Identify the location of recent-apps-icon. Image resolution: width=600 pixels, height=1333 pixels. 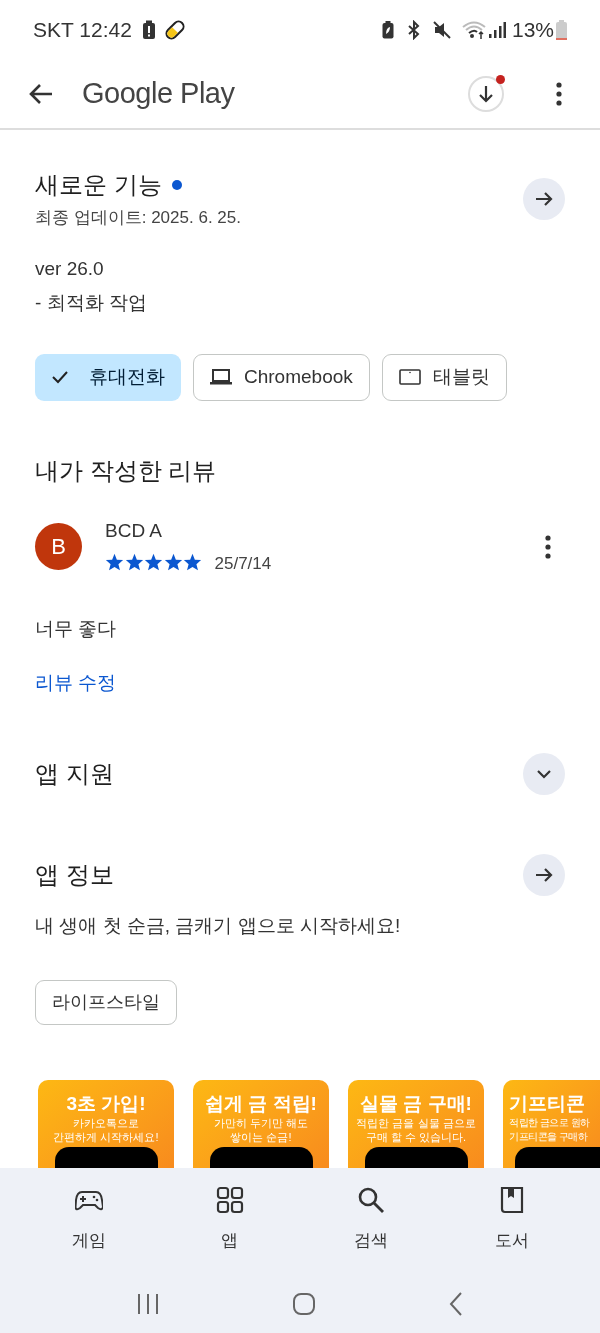
(148, 1303).